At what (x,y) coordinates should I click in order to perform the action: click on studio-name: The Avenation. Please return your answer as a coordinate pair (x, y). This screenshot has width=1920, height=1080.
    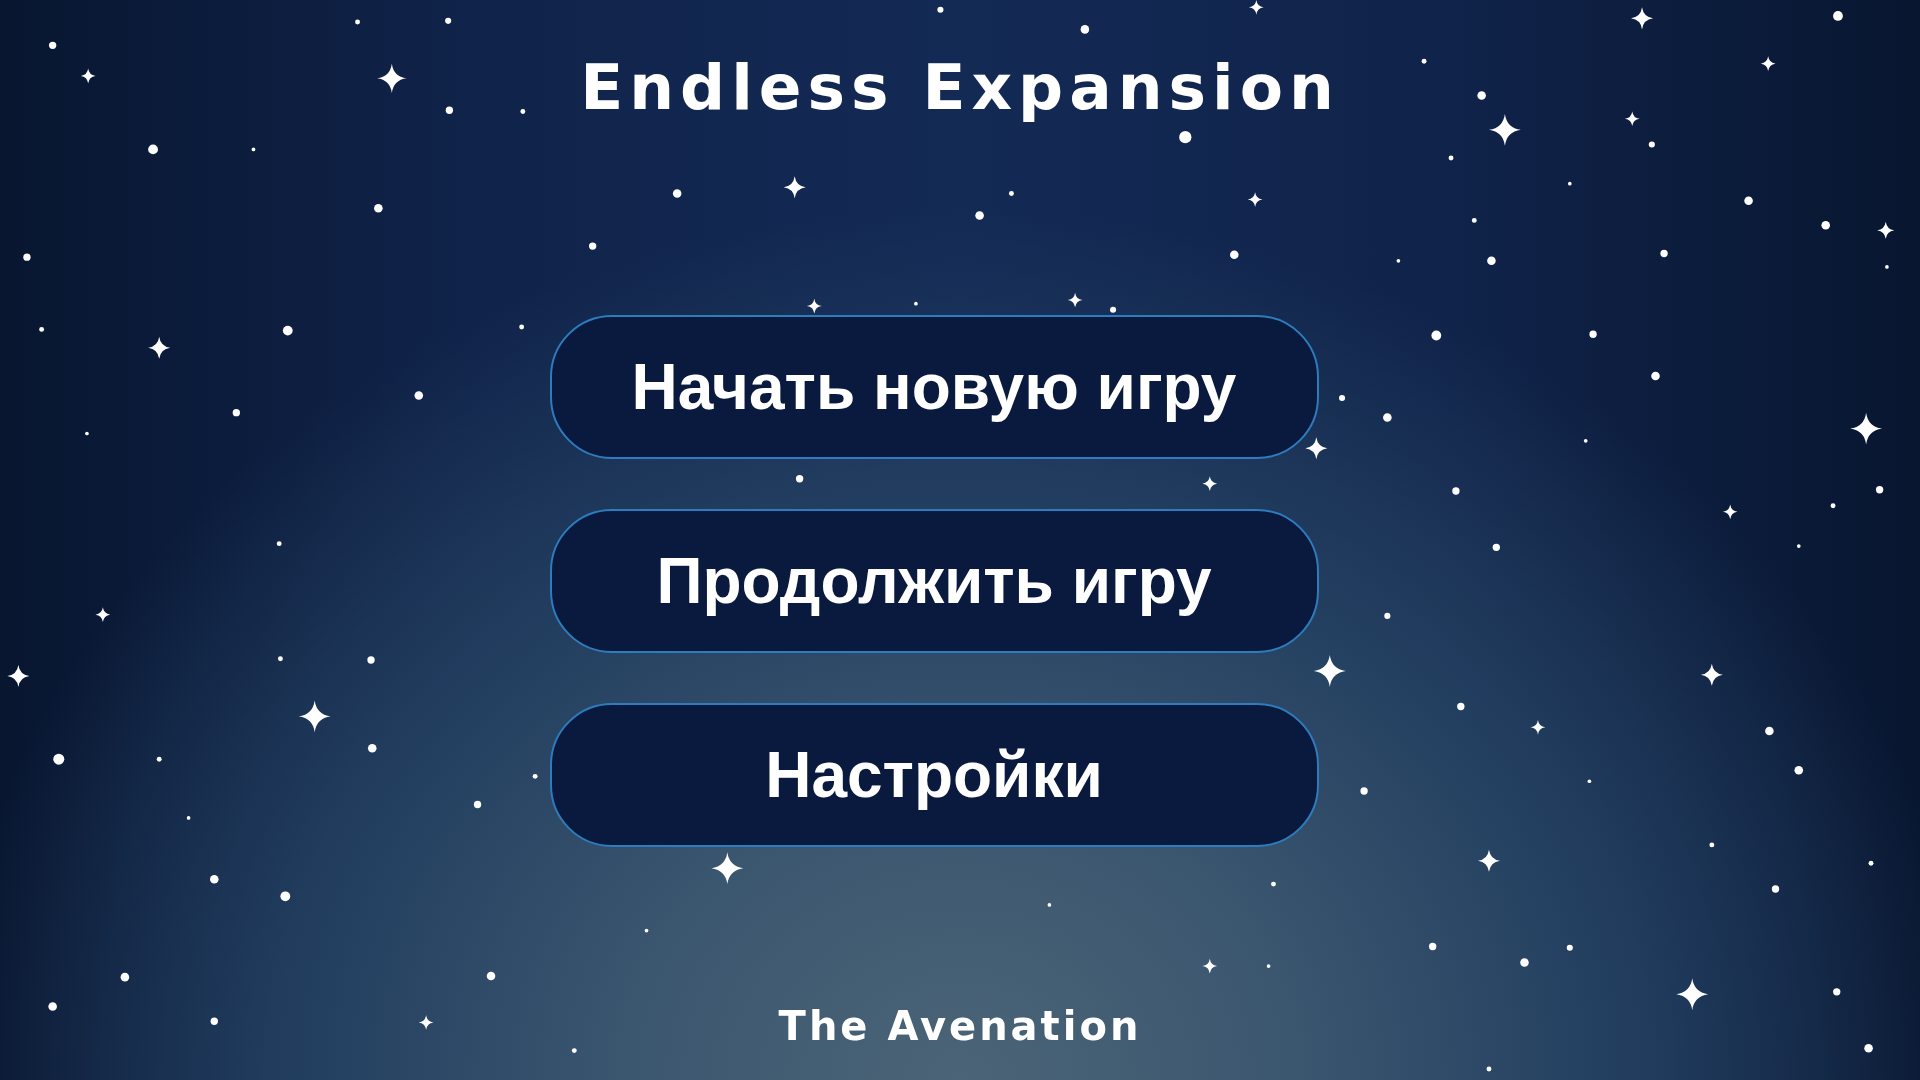
    Looking at the image, I should click on (960, 1026).